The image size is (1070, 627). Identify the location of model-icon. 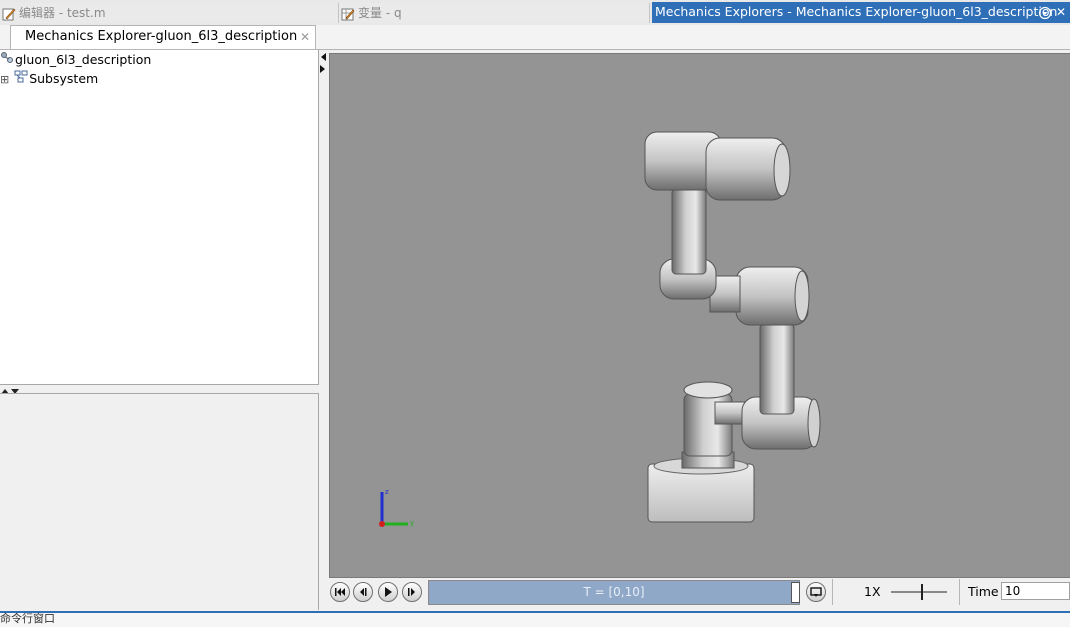
(7, 60).